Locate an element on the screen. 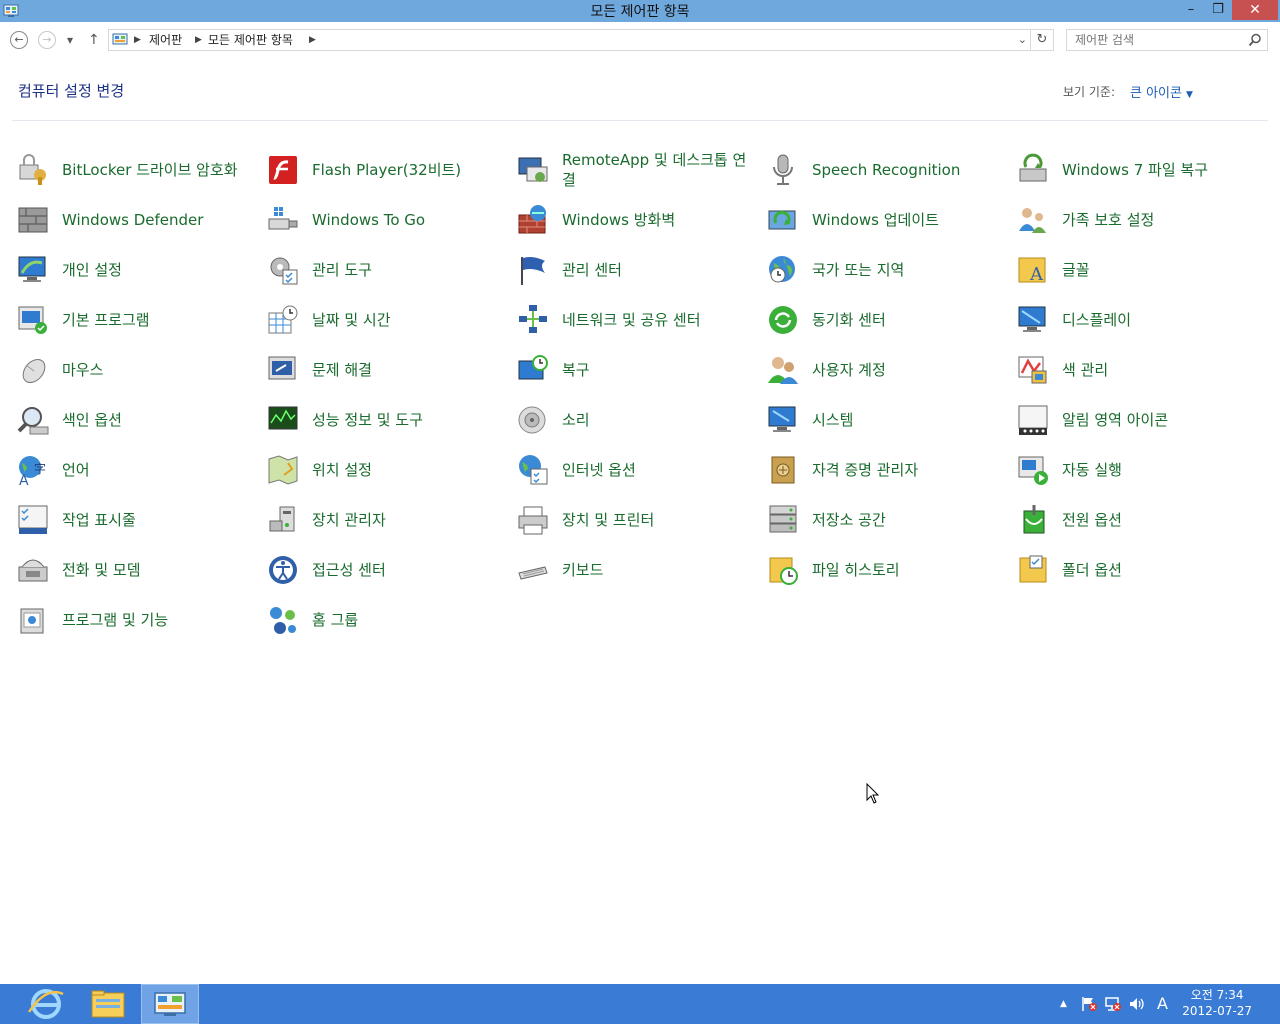 The width and height of the screenshot is (1280, 1028). control-panel-item: 파일 히스토리 is located at coordinates (891, 570).